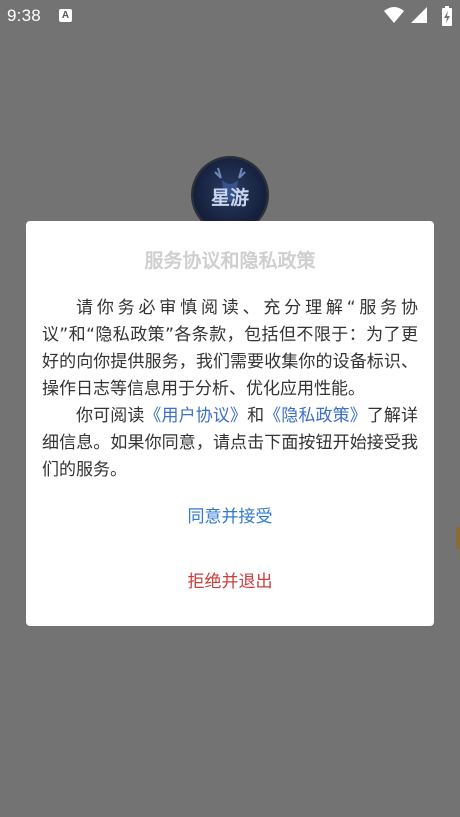 This screenshot has width=460, height=817. I want to click on signal-icon, so click(419, 15).